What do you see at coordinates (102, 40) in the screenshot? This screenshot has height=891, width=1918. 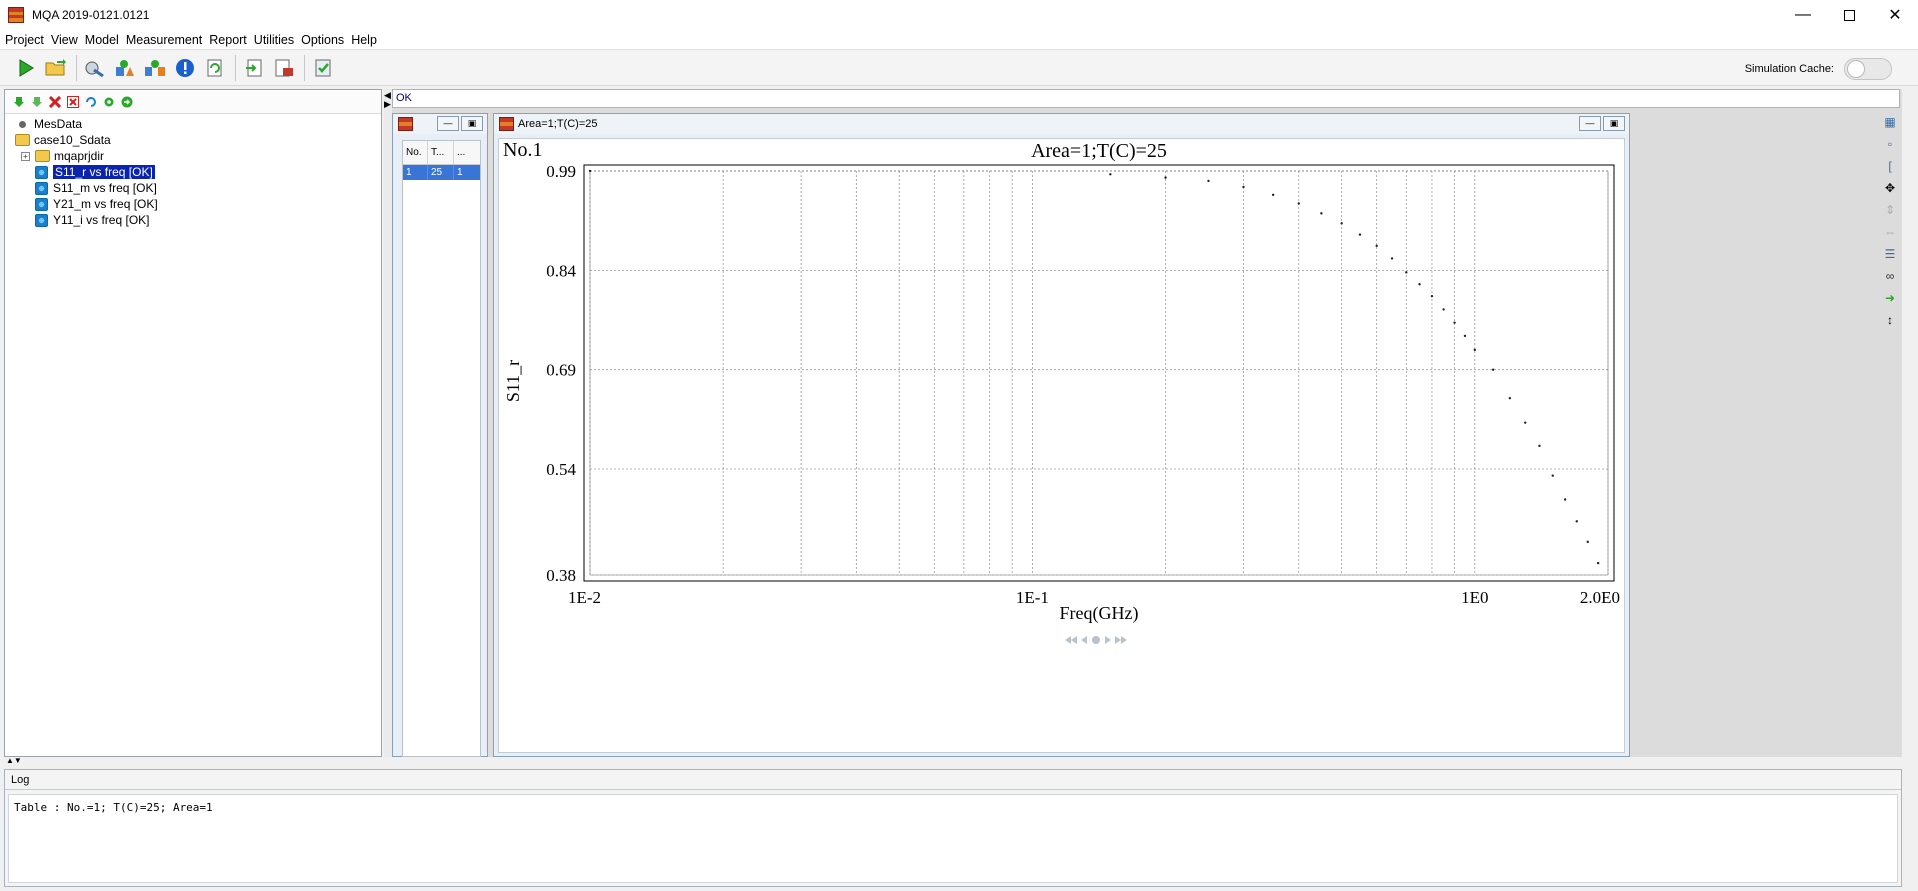 I see `menu-model: Model` at bounding box center [102, 40].